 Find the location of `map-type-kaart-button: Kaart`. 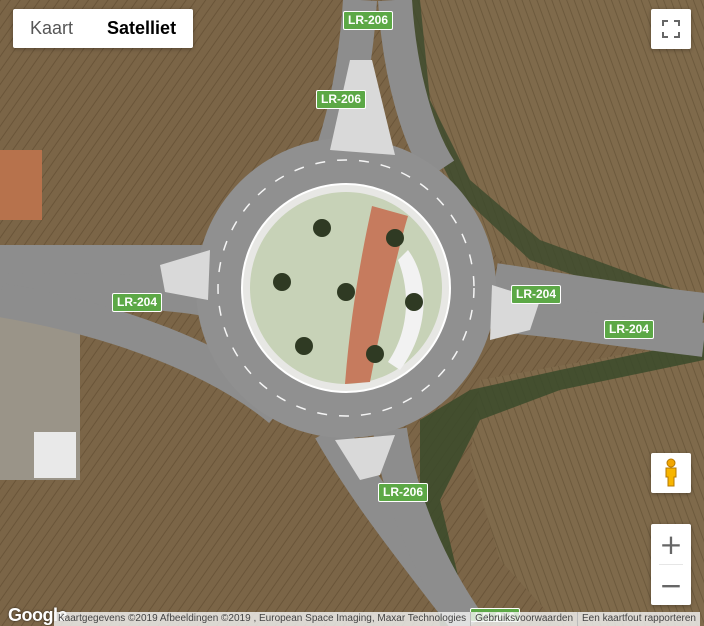

map-type-kaart-button: Kaart is located at coordinates (51, 28).